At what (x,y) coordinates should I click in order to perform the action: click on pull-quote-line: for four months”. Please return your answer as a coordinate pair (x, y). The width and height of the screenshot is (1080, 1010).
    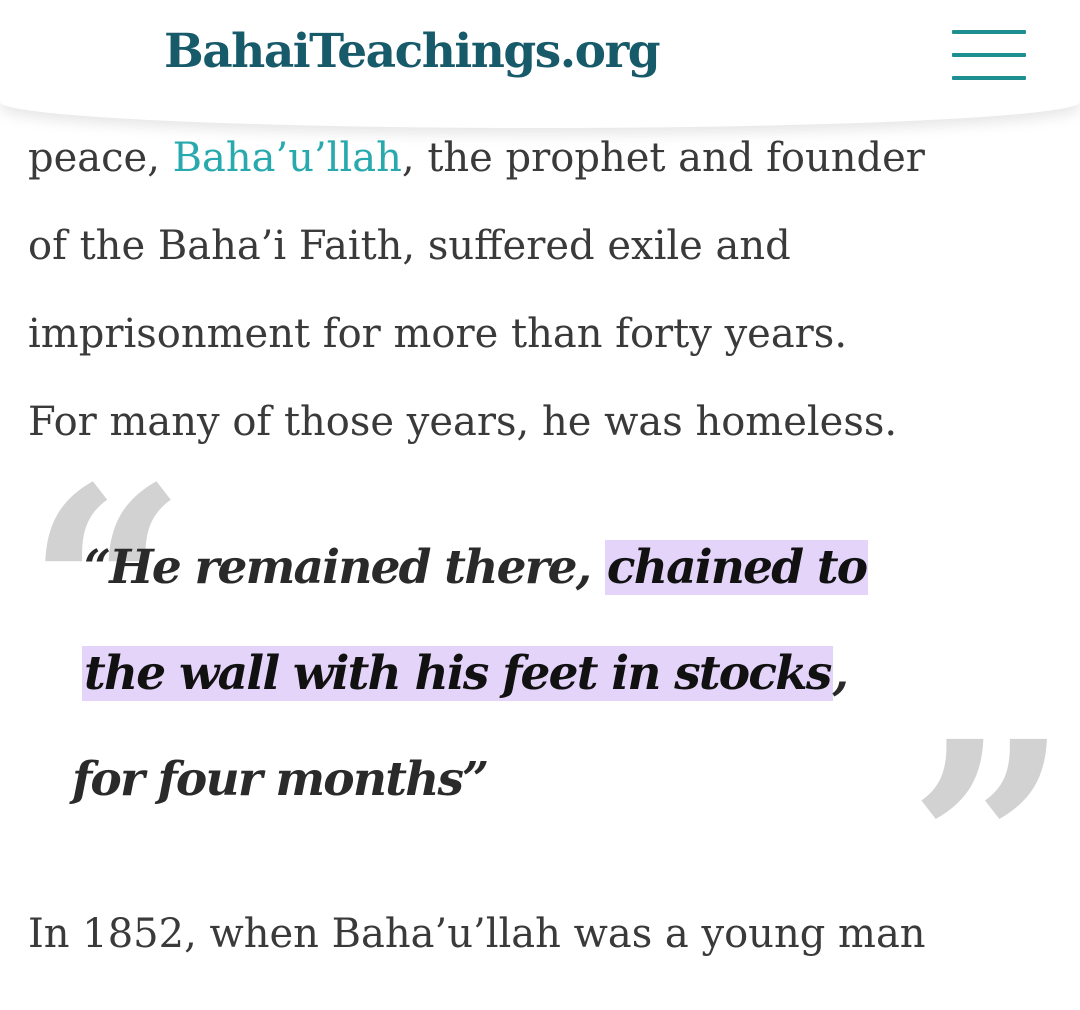
    Looking at the image, I should click on (280, 780).